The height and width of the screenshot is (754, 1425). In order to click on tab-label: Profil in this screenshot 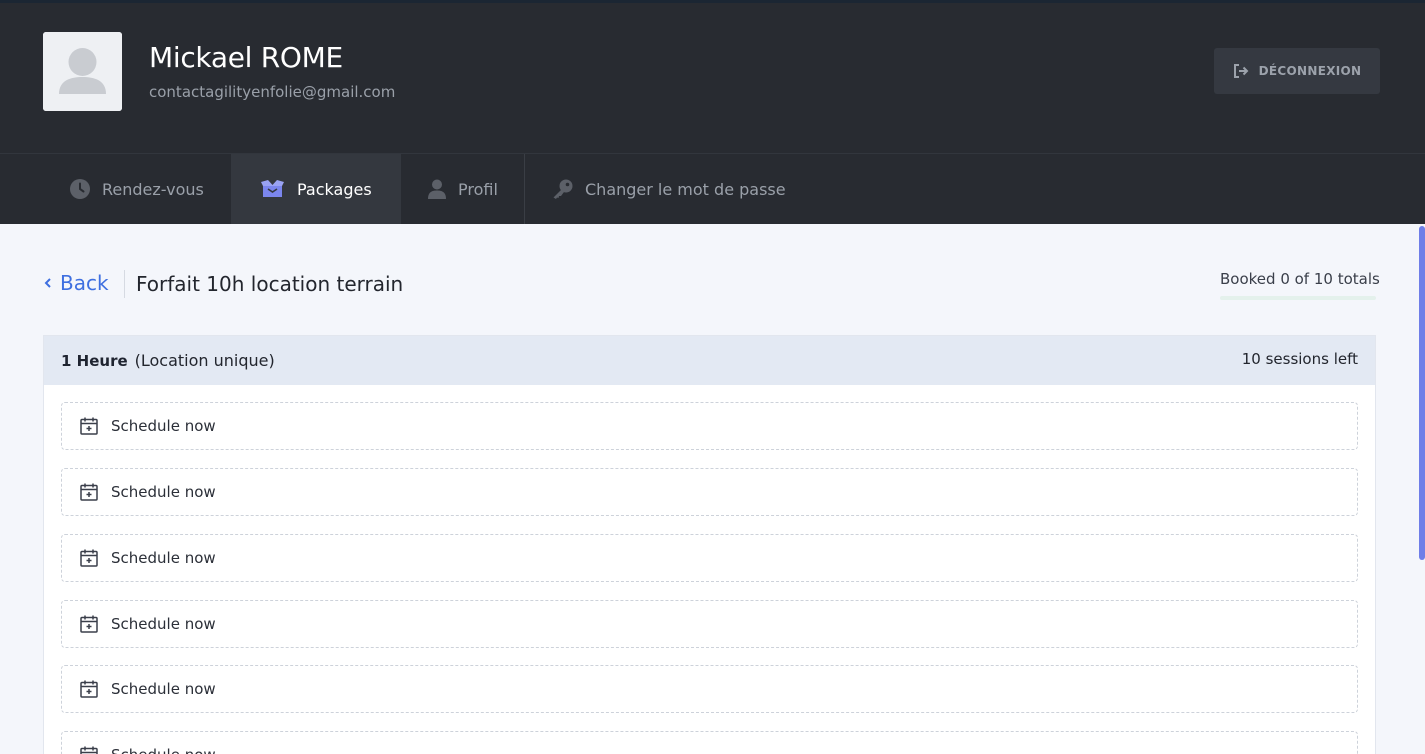, I will do `click(478, 189)`.